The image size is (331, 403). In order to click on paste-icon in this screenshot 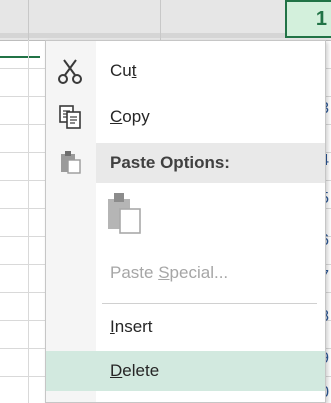, I will do `click(71, 162)`.